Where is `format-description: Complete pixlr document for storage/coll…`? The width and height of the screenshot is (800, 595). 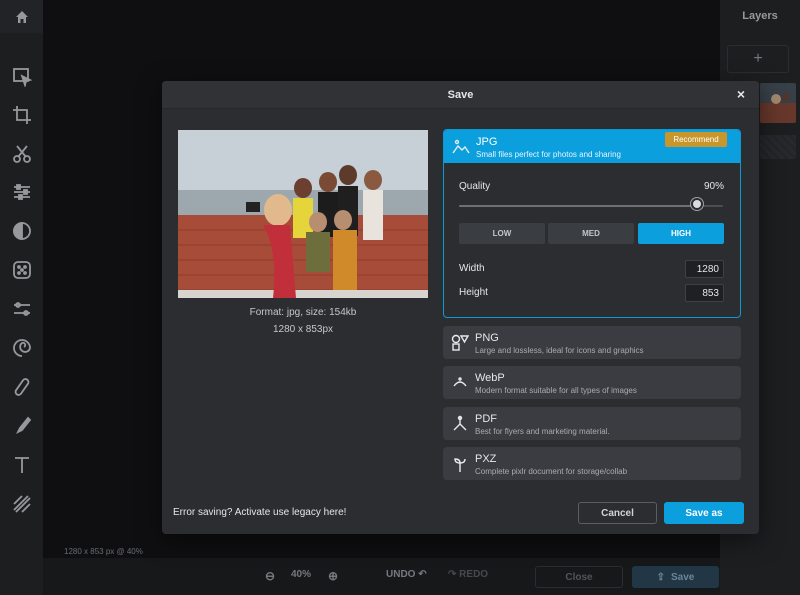 format-description: Complete pixlr document for storage/coll… is located at coordinates (551, 471).